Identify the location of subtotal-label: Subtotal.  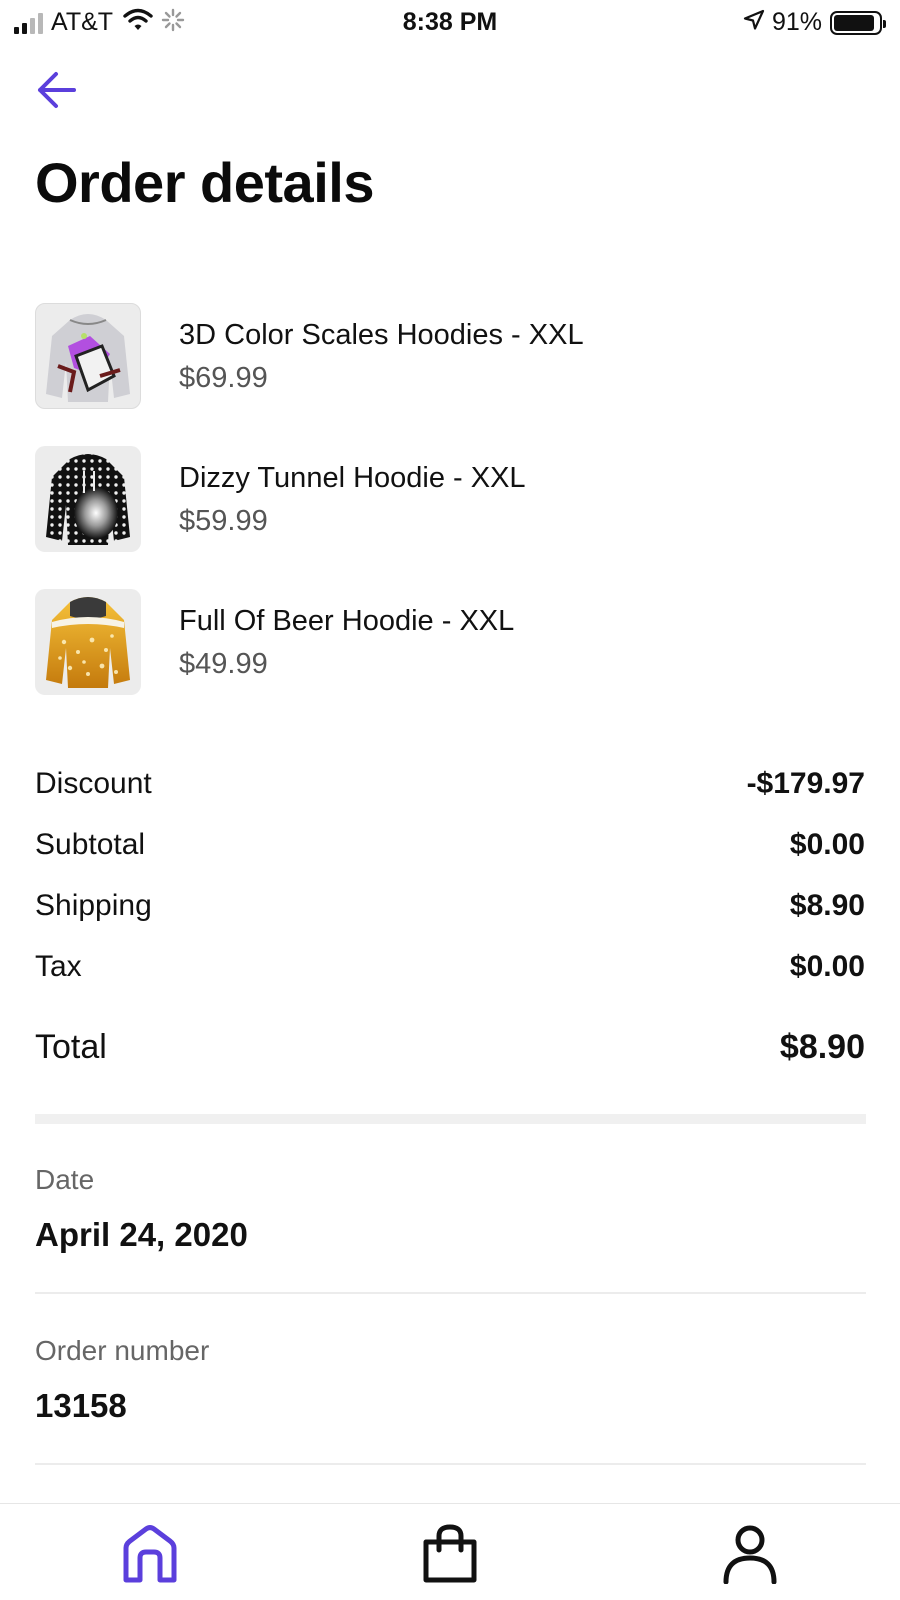
(90, 844).